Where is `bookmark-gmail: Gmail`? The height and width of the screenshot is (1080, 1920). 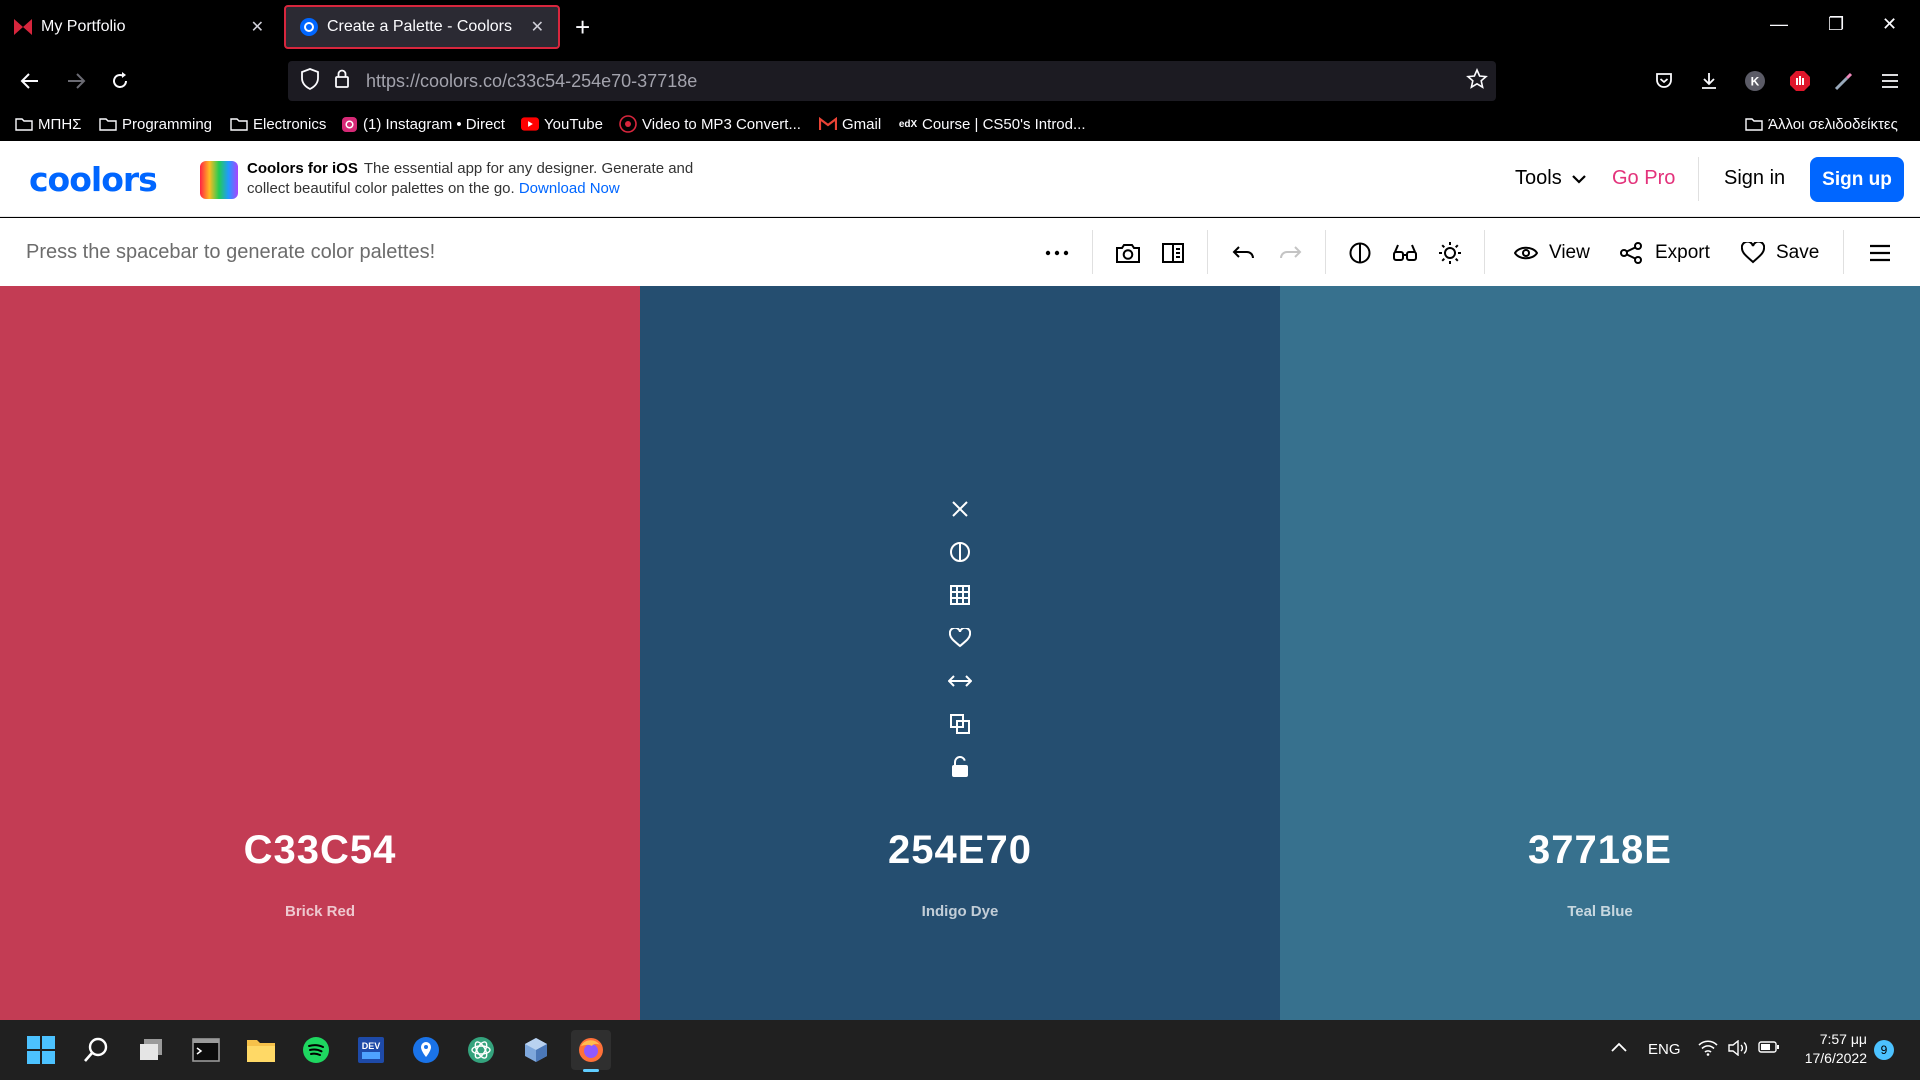
bookmark-gmail: Gmail is located at coordinates (850, 124).